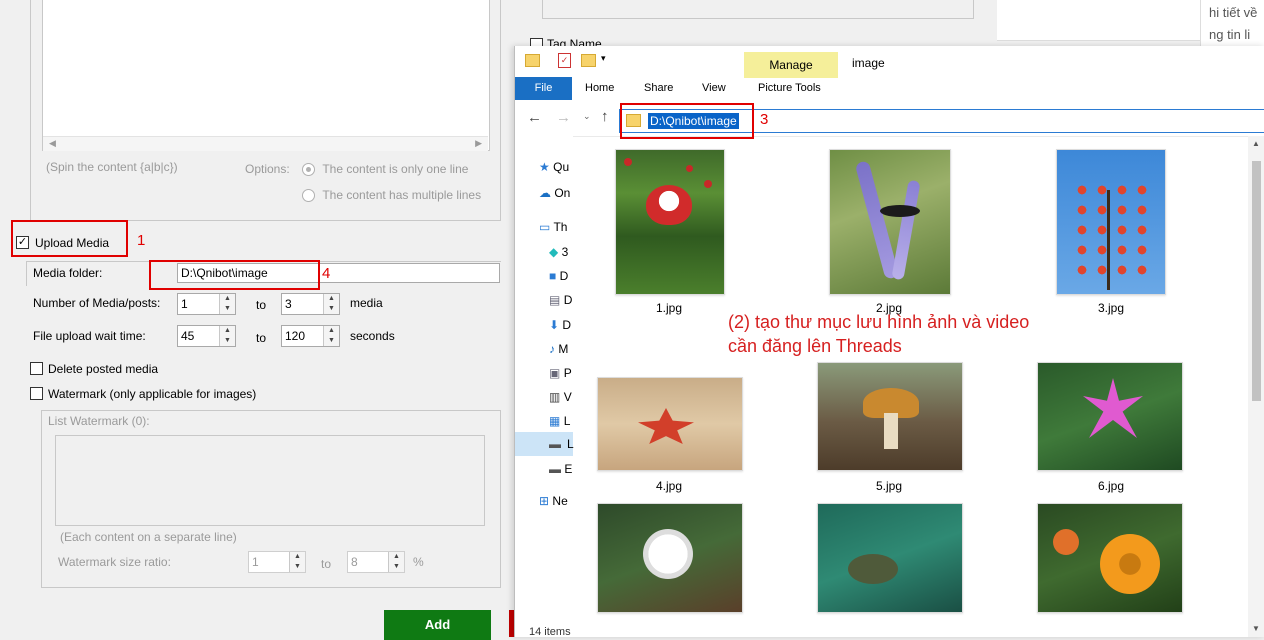 The image size is (1264, 640). I want to click on forward-arrow-icon: →, so click(563, 117).